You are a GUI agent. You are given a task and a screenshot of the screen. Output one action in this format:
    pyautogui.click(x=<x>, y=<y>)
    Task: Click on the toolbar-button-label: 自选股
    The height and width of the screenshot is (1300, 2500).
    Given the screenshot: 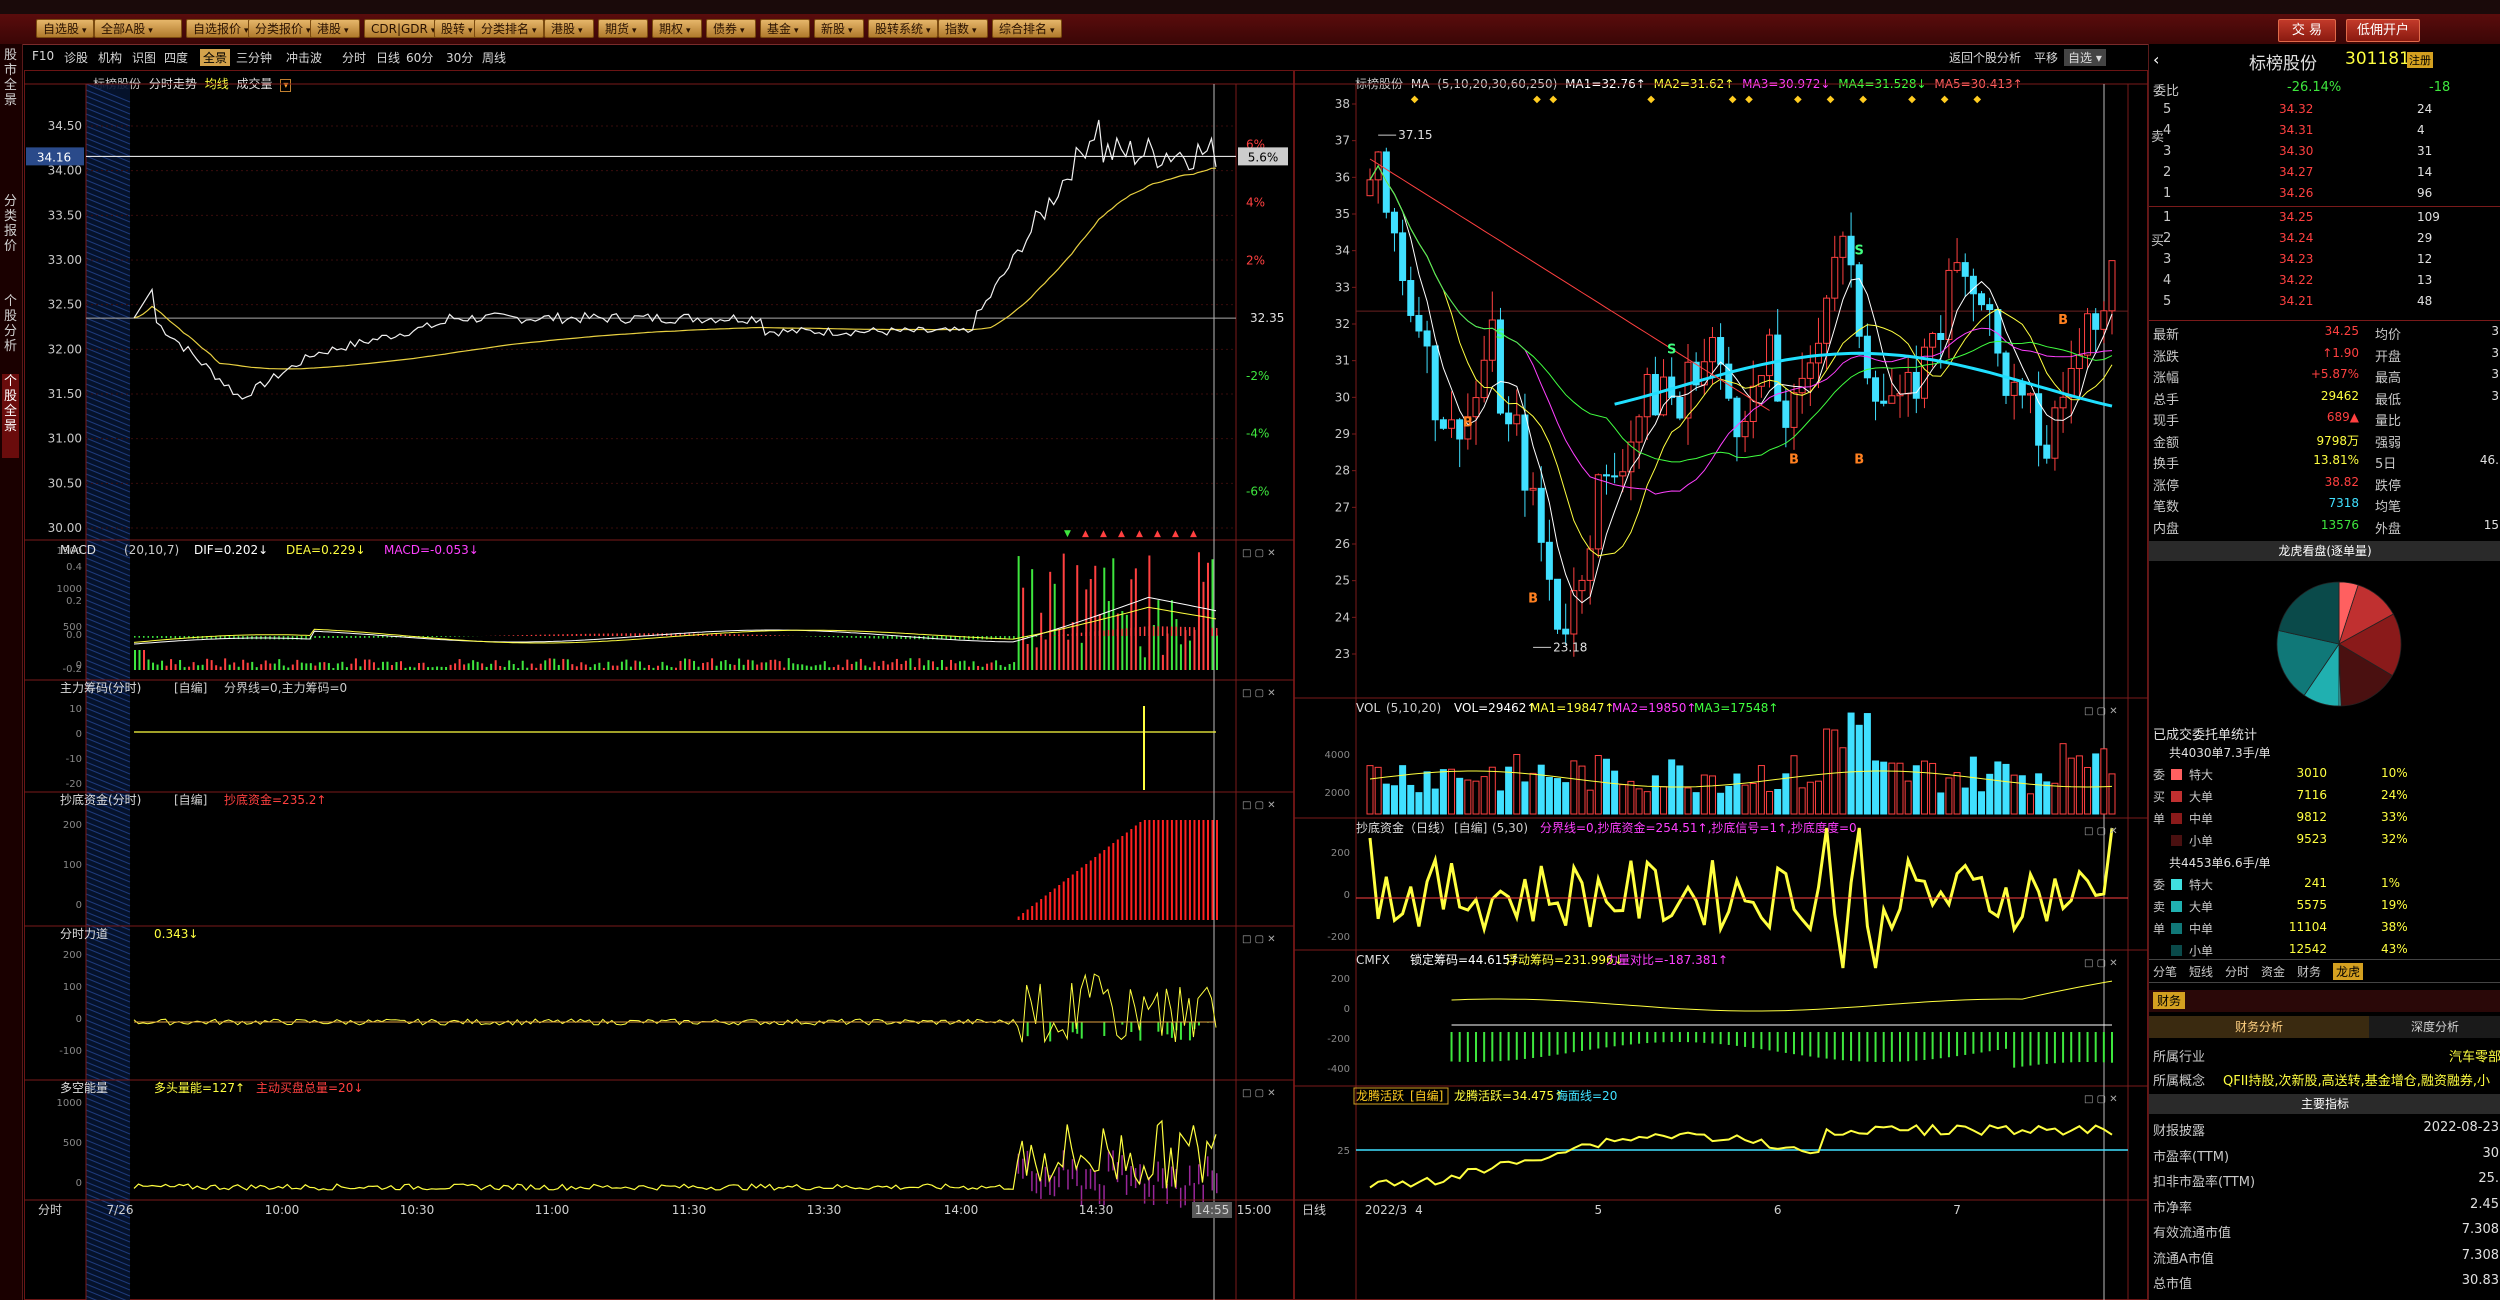 What is the action you would take?
    pyautogui.click(x=61, y=29)
    